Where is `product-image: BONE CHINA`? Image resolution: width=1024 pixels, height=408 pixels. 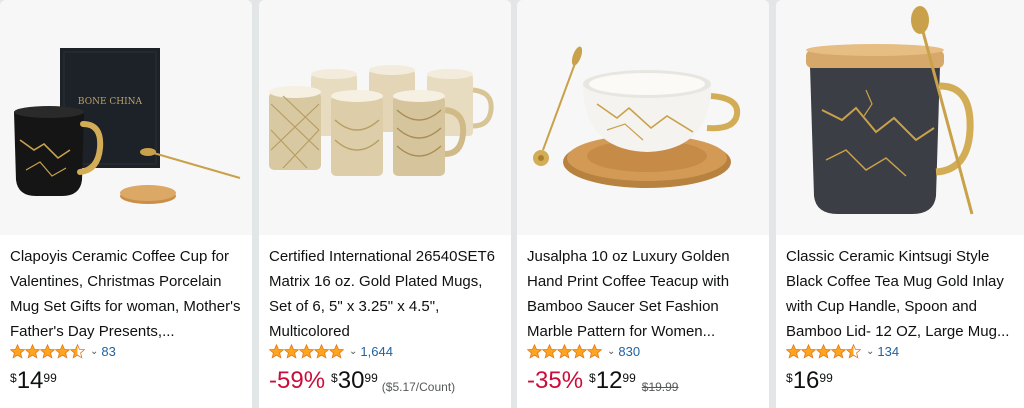 product-image: BONE CHINA is located at coordinates (126, 117).